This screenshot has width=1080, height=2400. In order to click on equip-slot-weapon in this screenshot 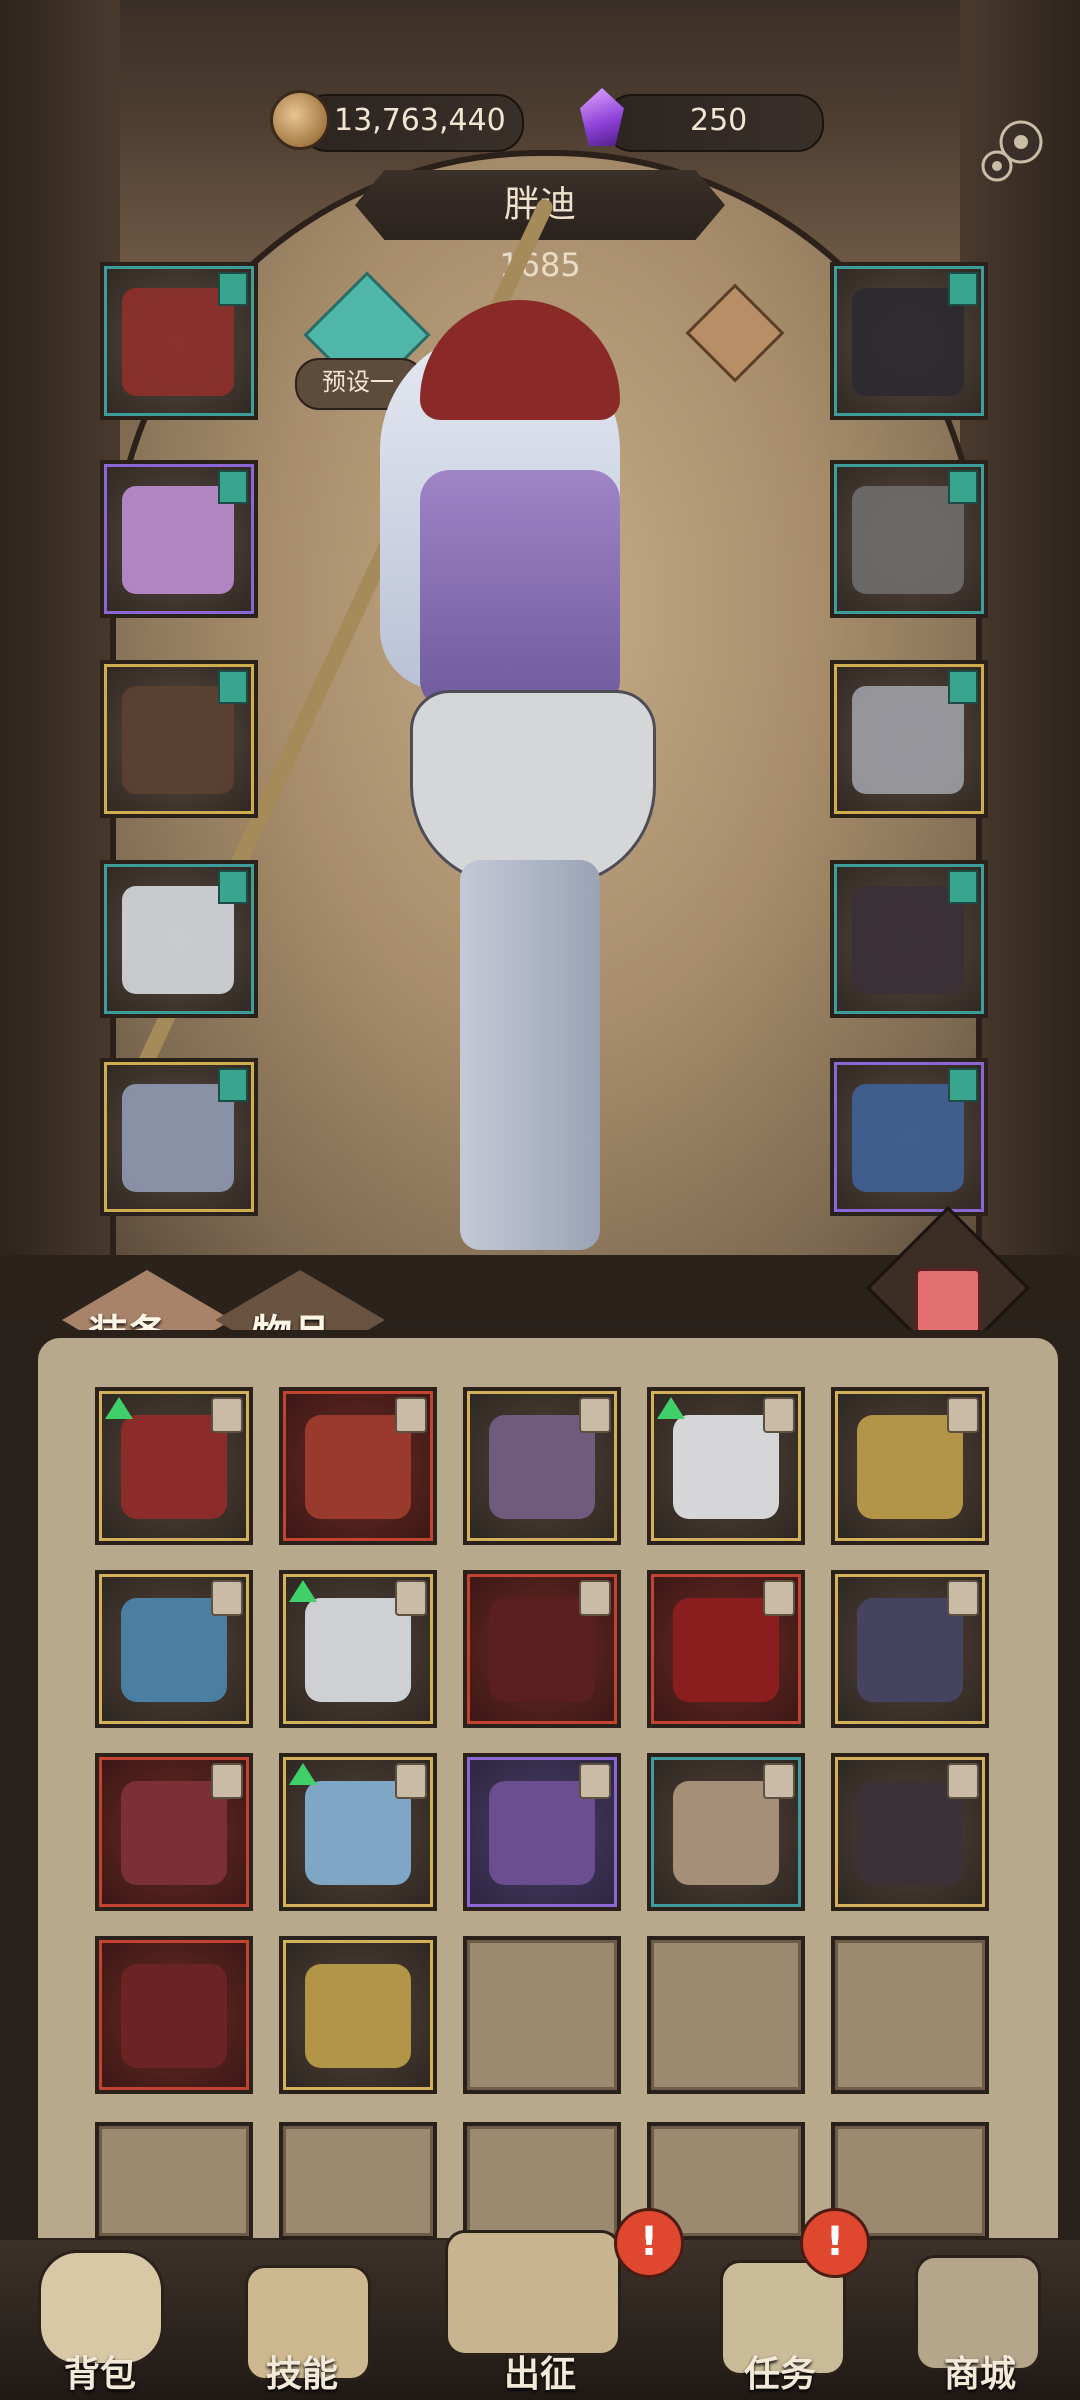, I will do `click(909, 939)`.